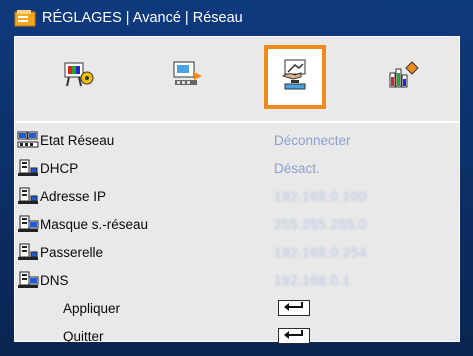 This screenshot has height=356, width=473. Describe the element at coordinates (28, 140) in the screenshot. I see `network-status-icon` at that location.